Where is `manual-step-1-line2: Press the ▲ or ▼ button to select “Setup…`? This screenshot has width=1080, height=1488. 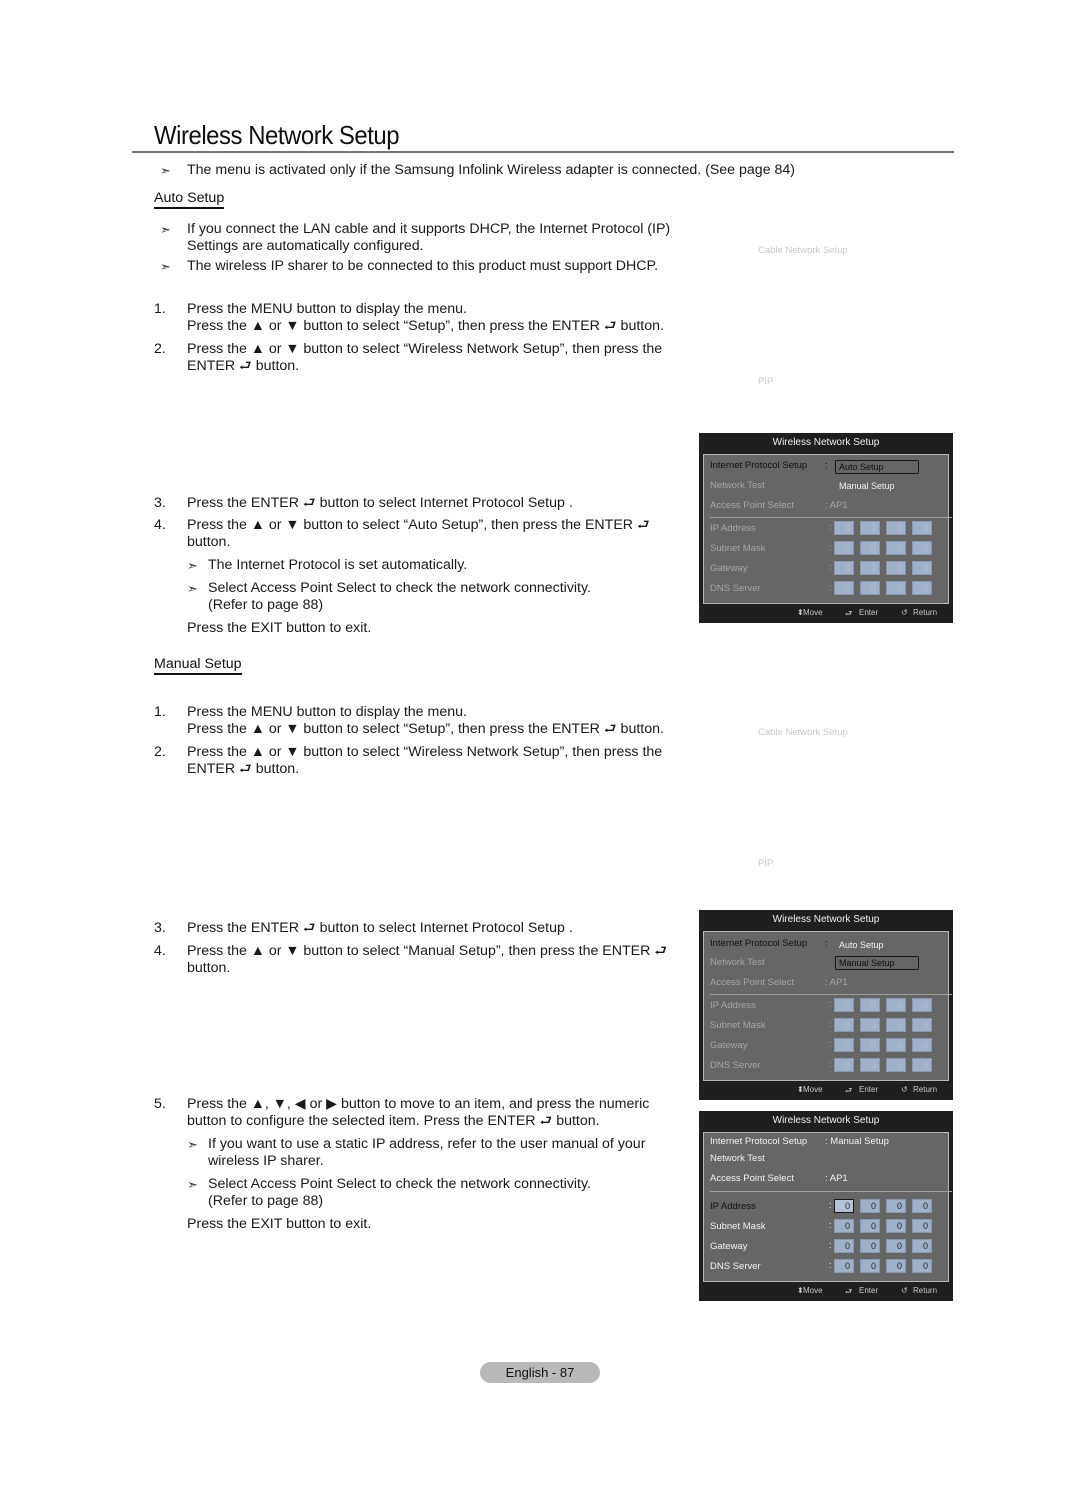
manual-step-1-line2: Press the ▲ or ▼ button to select “Setup… is located at coordinates (425, 729).